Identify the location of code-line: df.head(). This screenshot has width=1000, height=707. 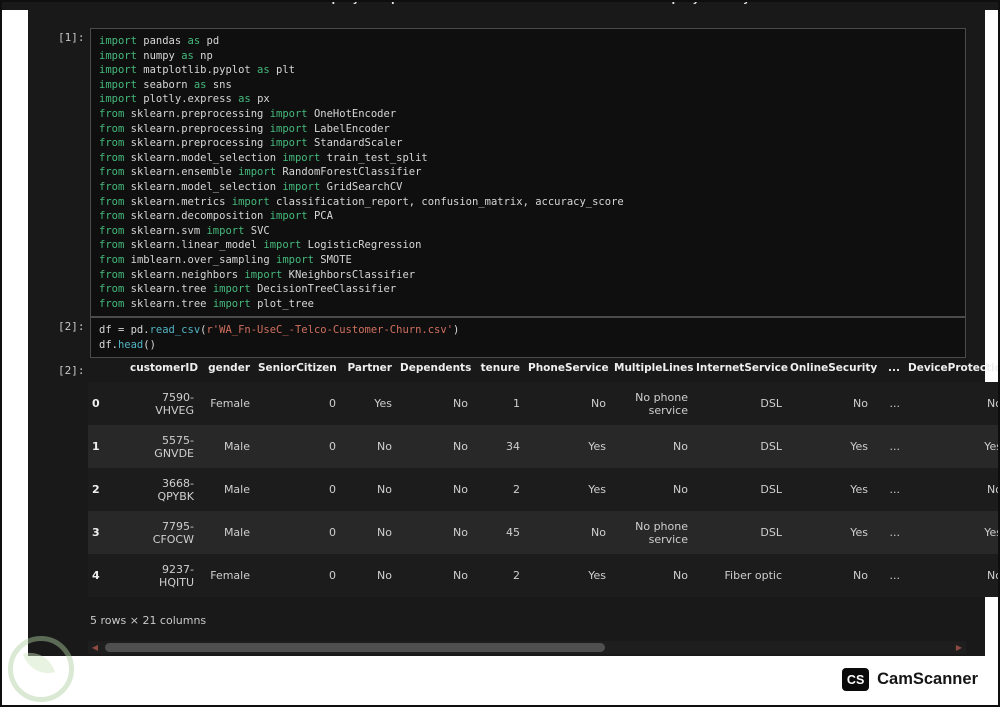
(528, 345).